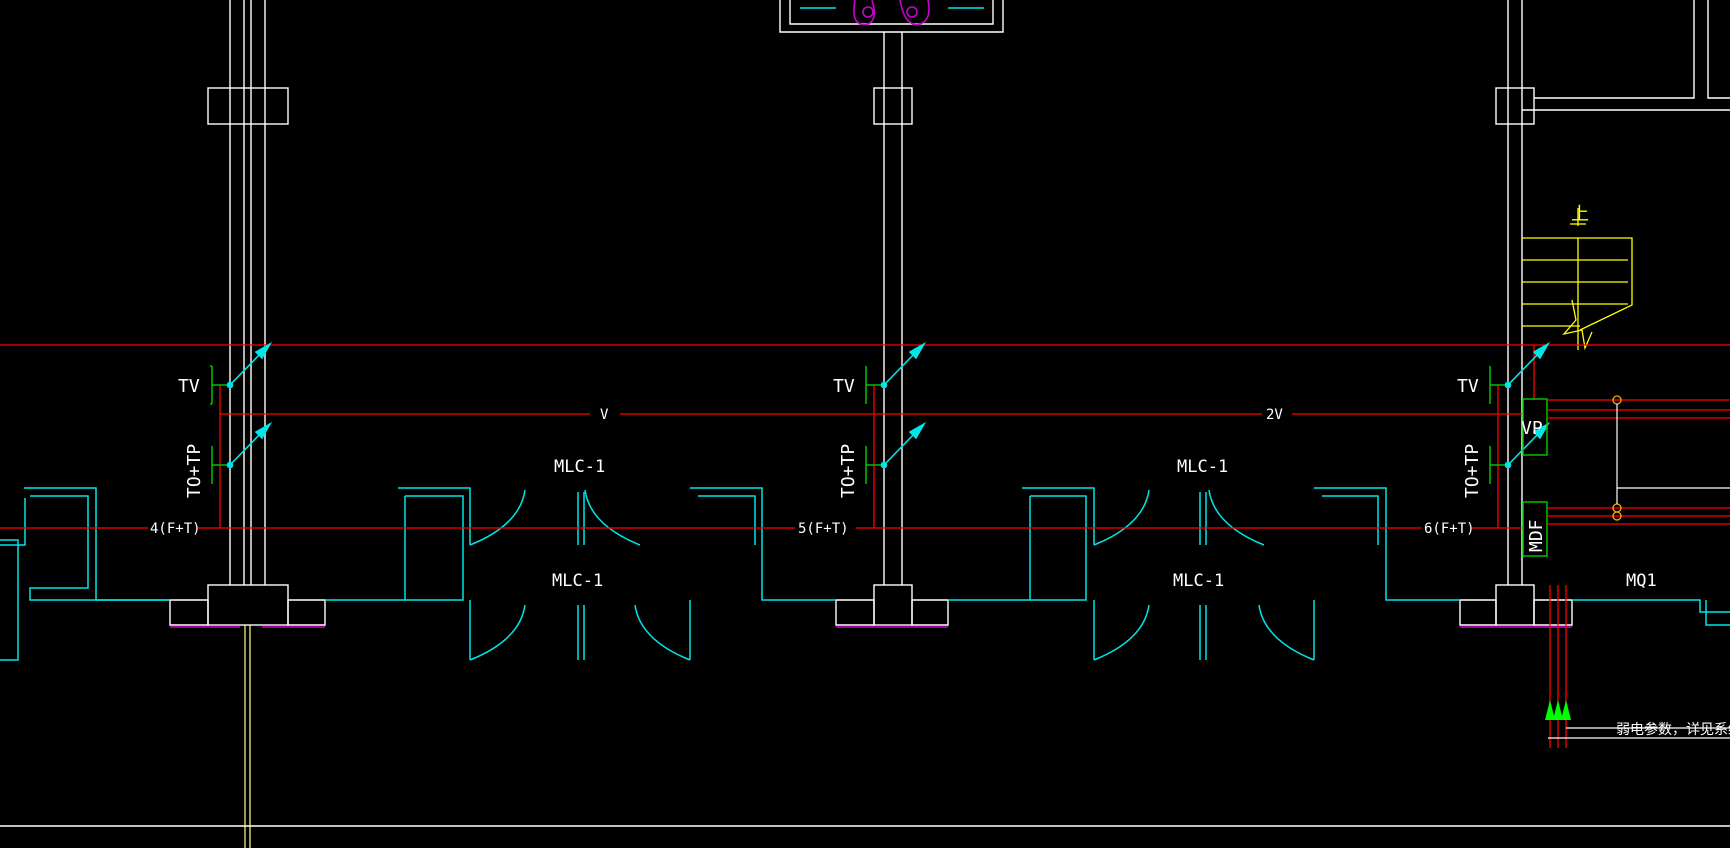 This screenshot has height=848, width=1730. What do you see at coordinates (848, 471) in the screenshot?
I see `to-tp-label-middle: TO+TP` at bounding box center [848, 471].